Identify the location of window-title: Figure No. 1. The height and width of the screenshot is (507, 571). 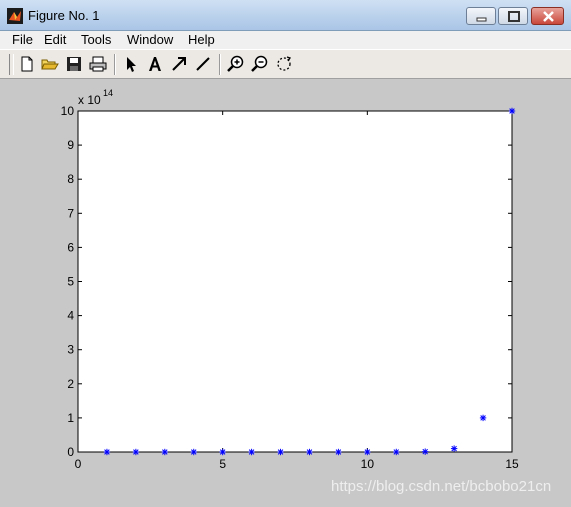
(64, 15).